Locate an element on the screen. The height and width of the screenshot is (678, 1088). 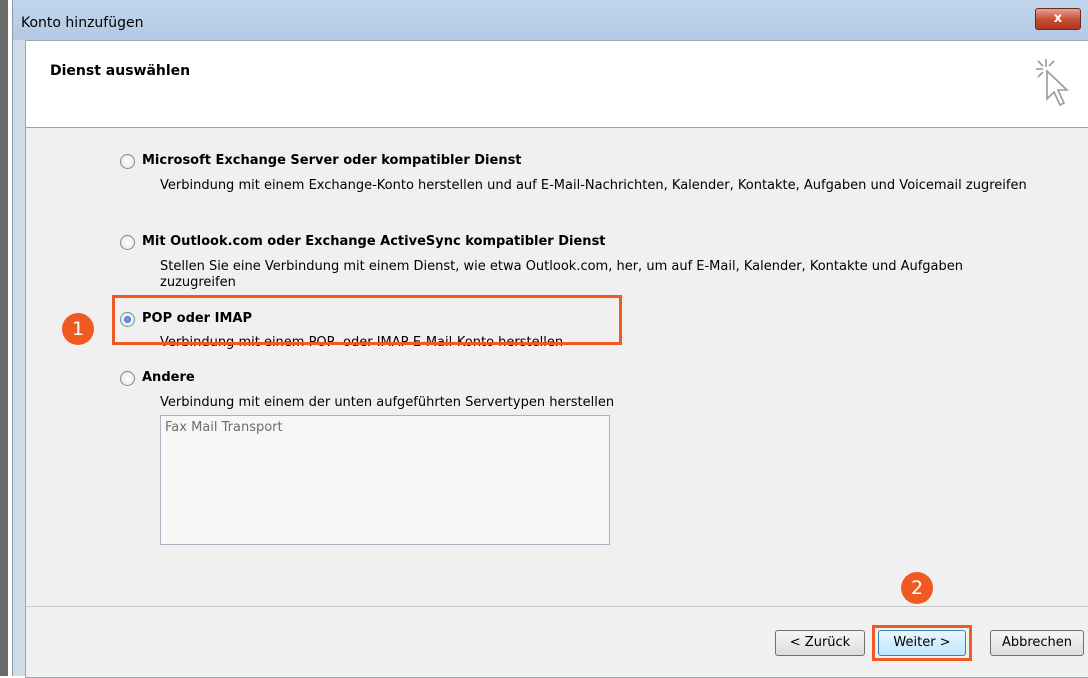
list-item: Fax Mail Transport is located at coordinates (224, 427).